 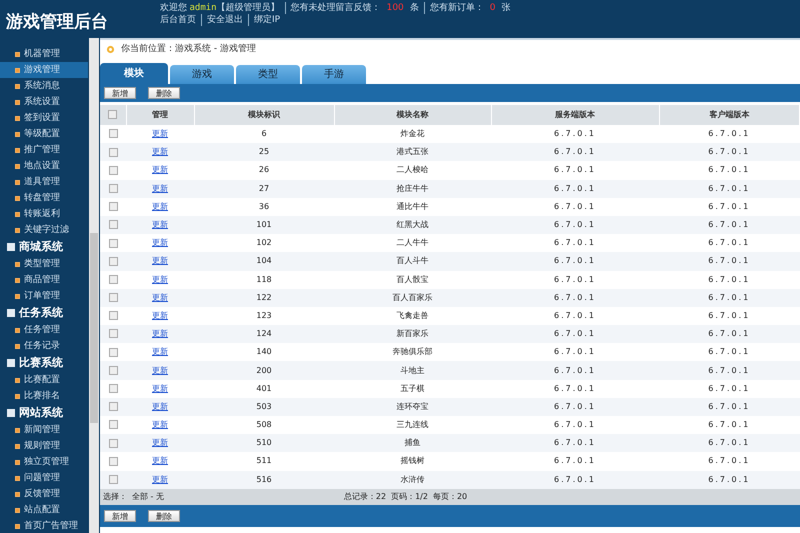 What do you see at coordinates (412, 297) in the screenshot?
I see `table-cell: 百人百家乐` at bounding box center [412, 297].